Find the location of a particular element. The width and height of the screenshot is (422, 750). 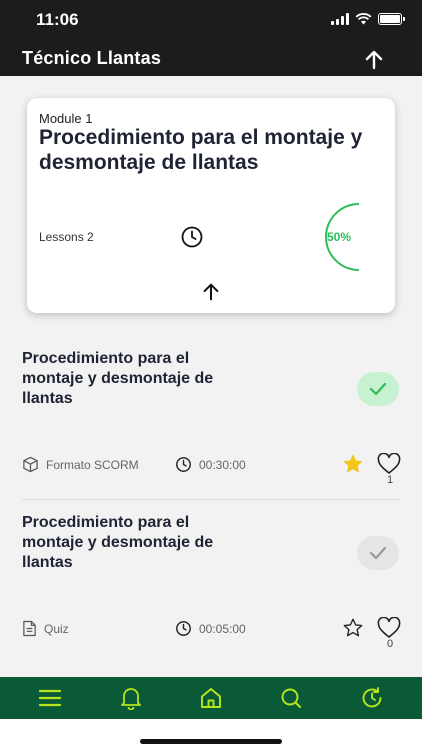

lesson-duration-label: 00:30:00 is located at coordinates (222, 464).